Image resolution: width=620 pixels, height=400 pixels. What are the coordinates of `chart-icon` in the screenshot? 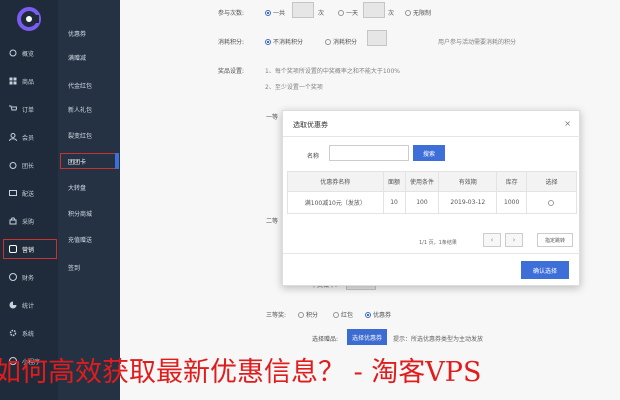 It's located at (13, 305).